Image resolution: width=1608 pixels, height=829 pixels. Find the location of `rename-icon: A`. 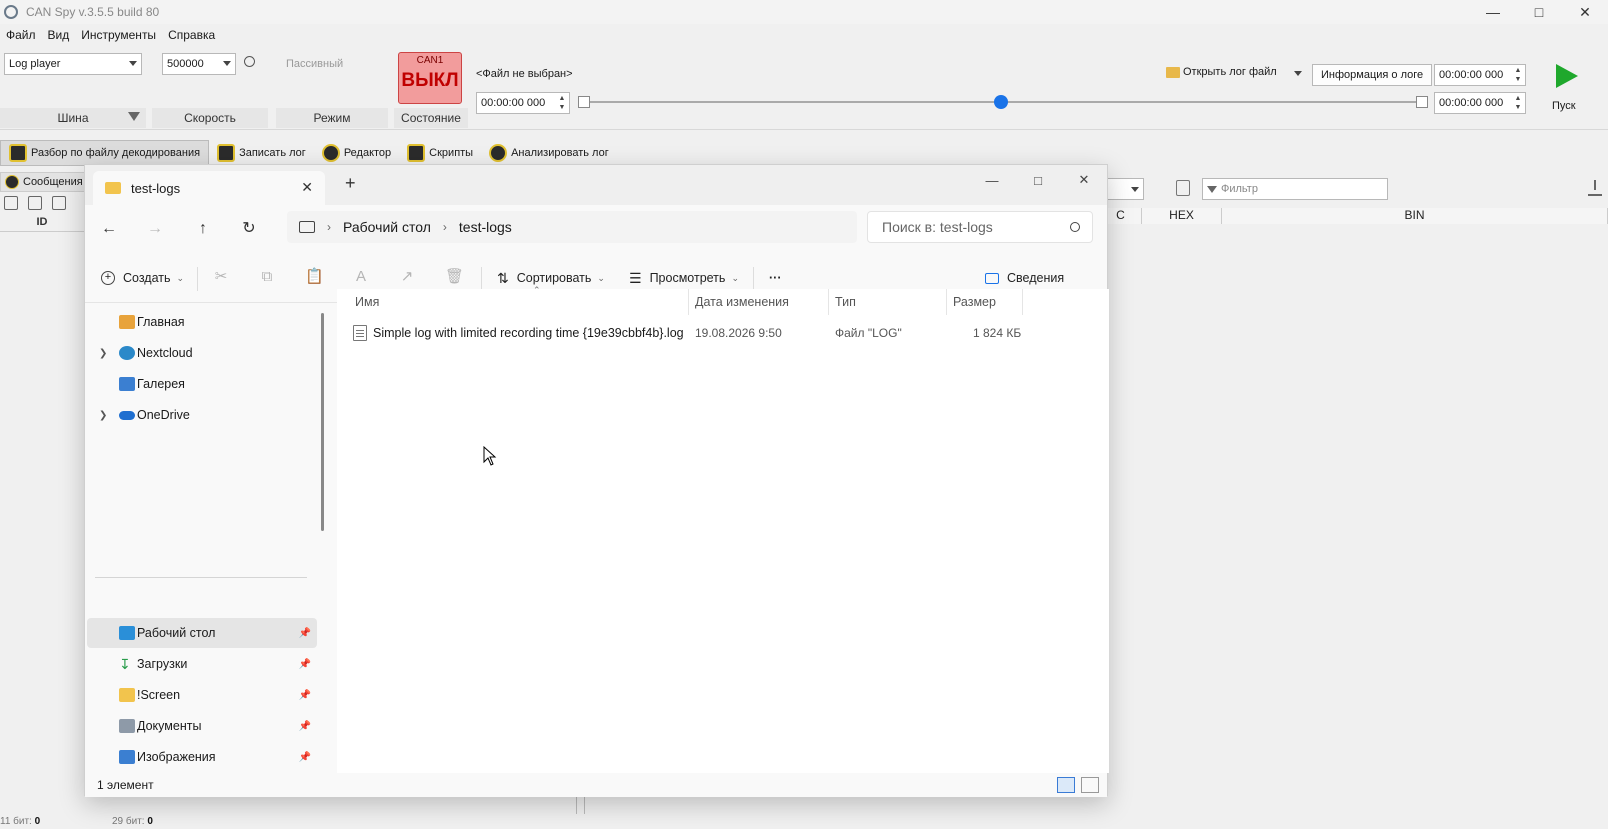

rename-icon: A is located at coordinates (361, 277).